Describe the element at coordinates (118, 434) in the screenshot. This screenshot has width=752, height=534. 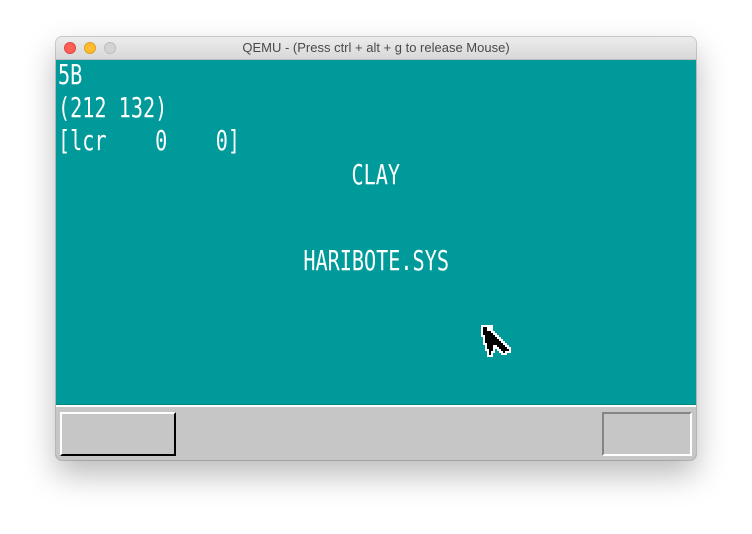
I see `start-button` at that location.